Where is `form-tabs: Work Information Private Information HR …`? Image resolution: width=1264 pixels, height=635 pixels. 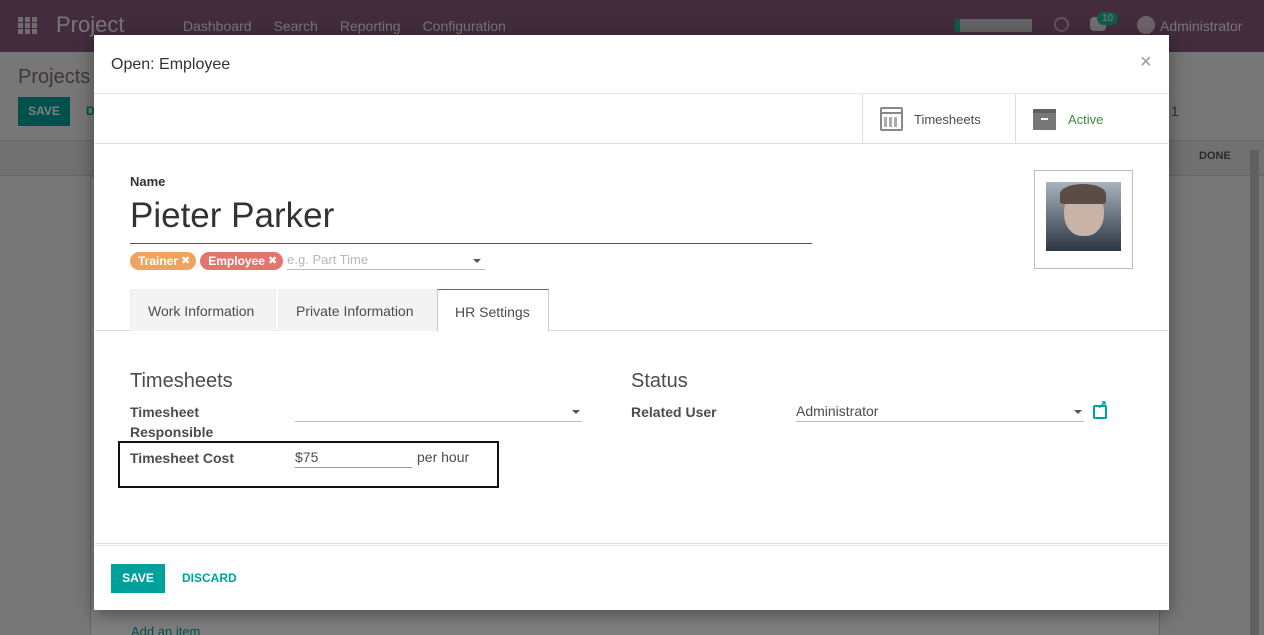 form-tabs: Work Information Private Information HR … is located at coordinates (631, 310).